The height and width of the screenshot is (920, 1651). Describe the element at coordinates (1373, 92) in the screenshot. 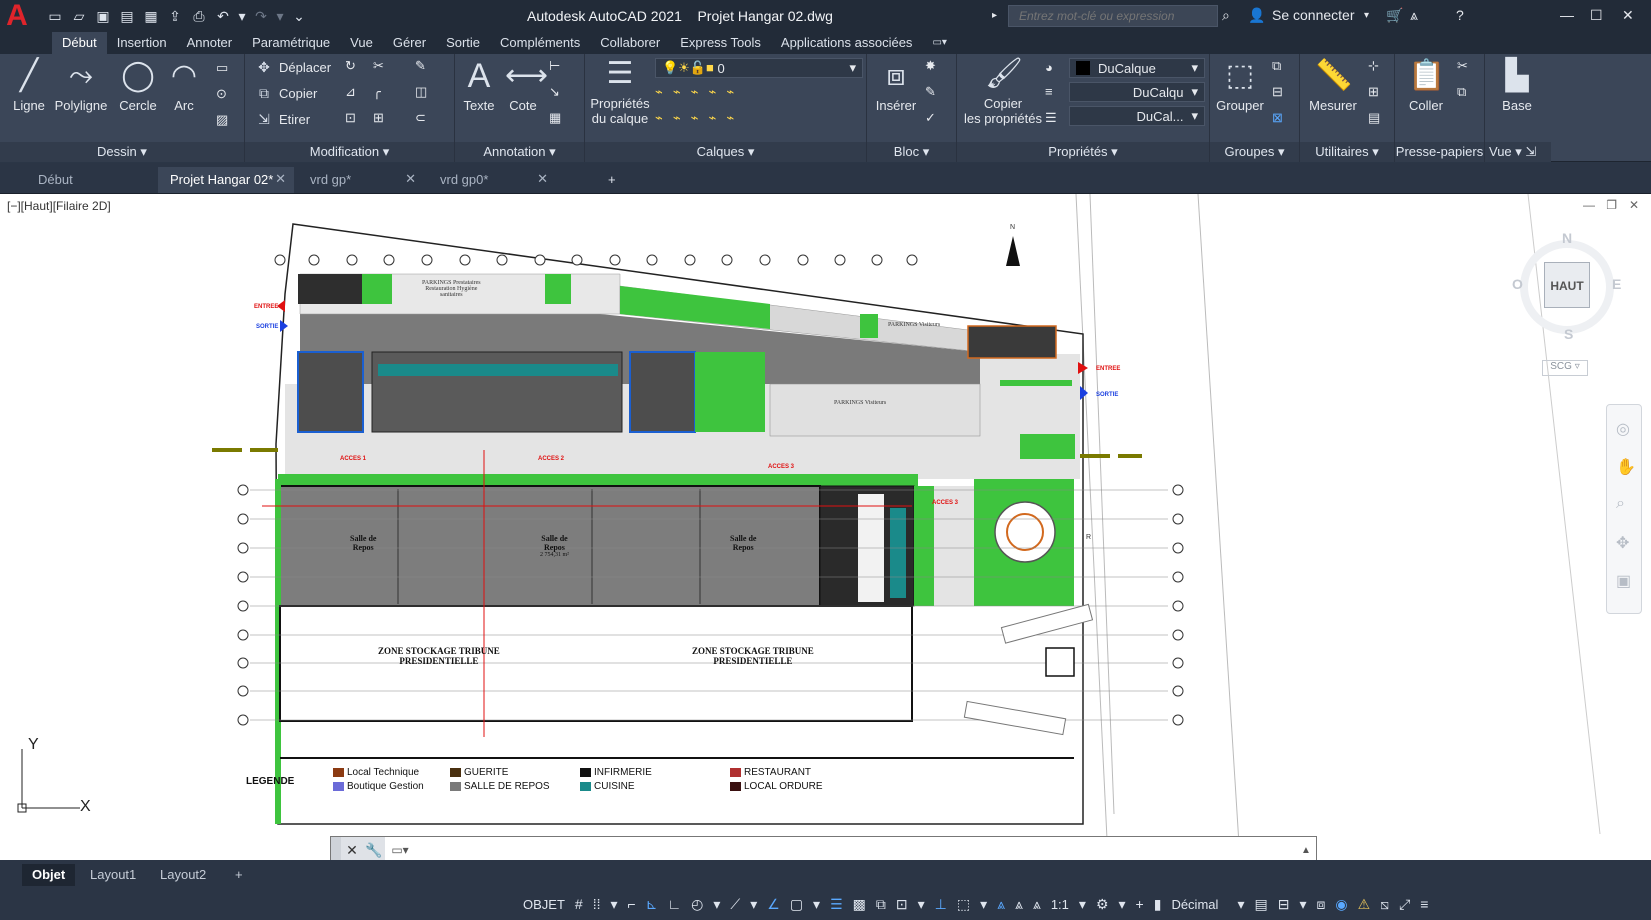

I see `select-all-icon: ⊞` at that location.